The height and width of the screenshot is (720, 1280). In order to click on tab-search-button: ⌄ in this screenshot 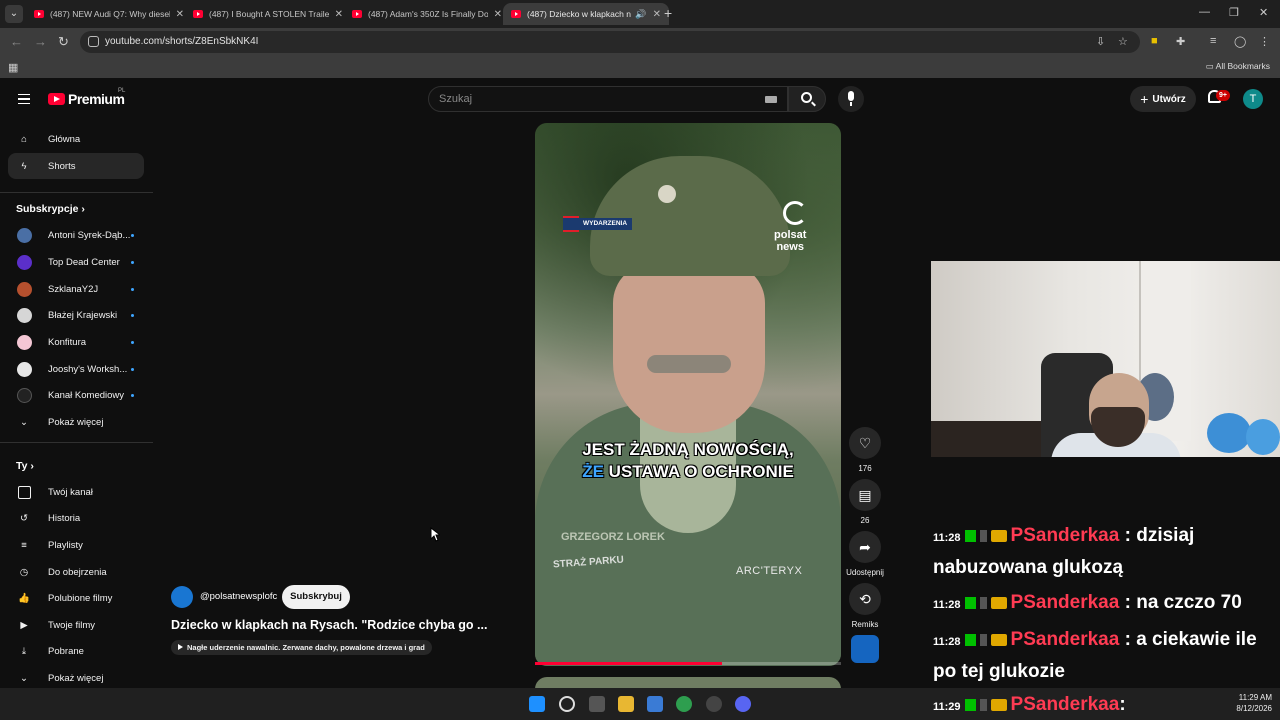, I will do `click(14, 14)`.